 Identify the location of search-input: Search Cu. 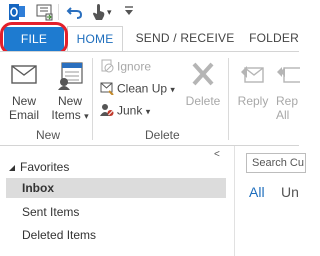
(276, 163).